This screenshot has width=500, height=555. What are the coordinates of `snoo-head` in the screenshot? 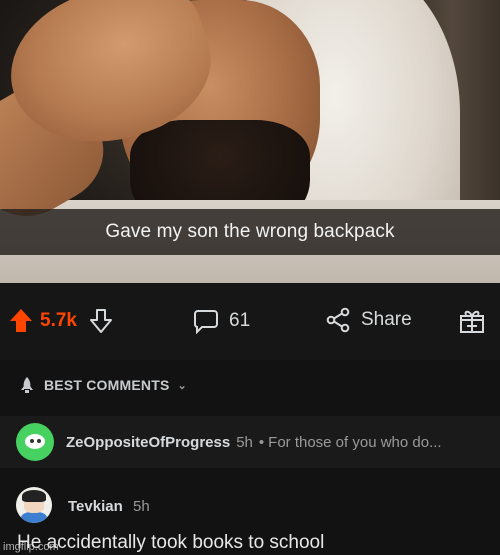 It's located at (35, 441).